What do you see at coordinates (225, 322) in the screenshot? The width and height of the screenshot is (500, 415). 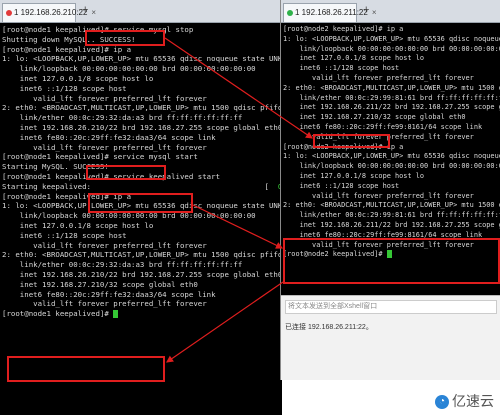 I see `arrow-eth0-to-vip` at bounding box center [225, 322].